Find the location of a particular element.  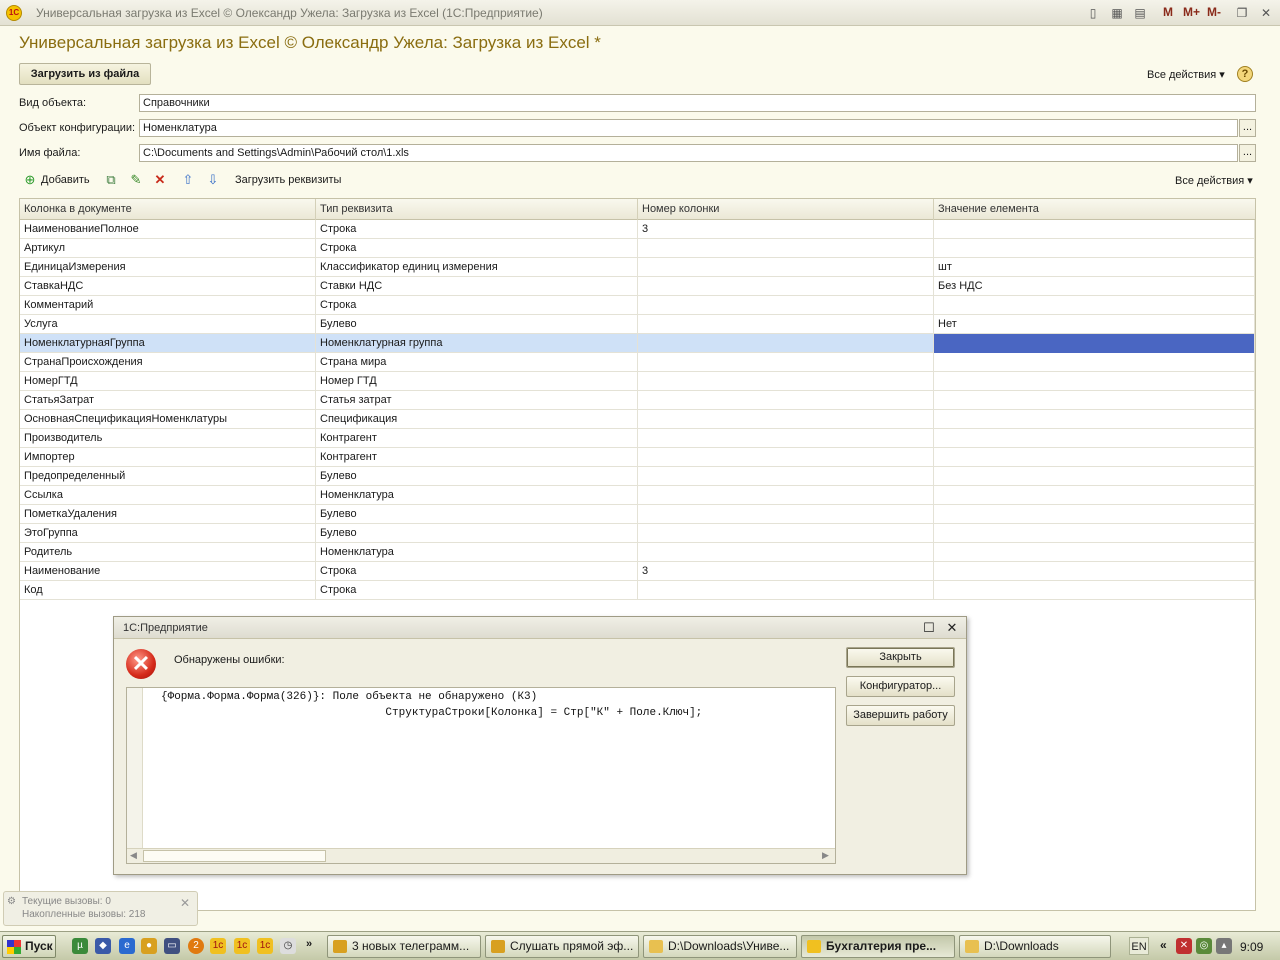

object-type-field: Справочники is located at coordinates (697, 103).